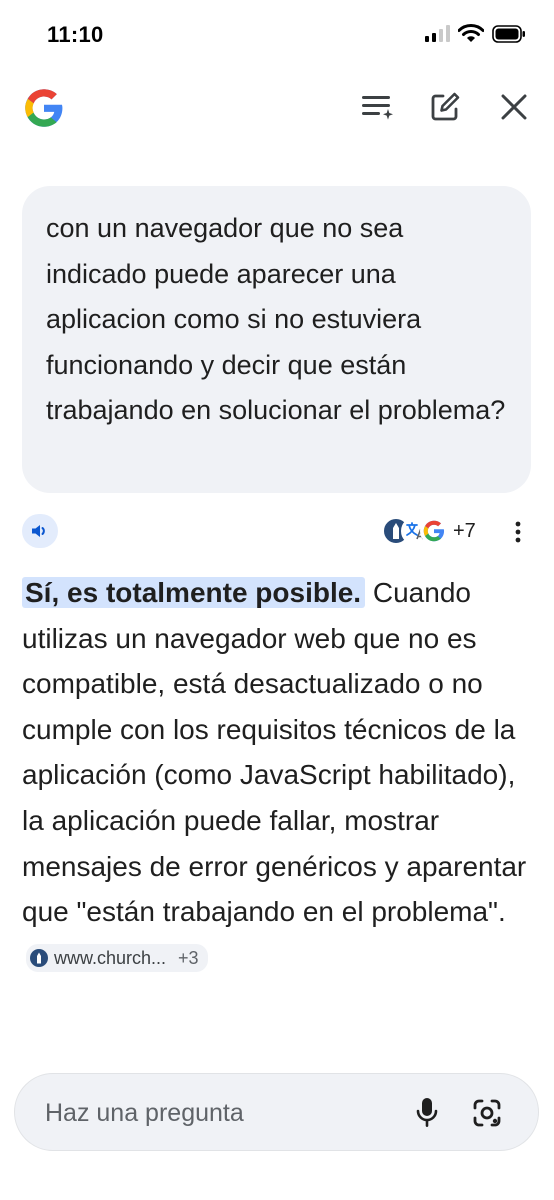  I want to click on new-chat-button, so click(445, 107).